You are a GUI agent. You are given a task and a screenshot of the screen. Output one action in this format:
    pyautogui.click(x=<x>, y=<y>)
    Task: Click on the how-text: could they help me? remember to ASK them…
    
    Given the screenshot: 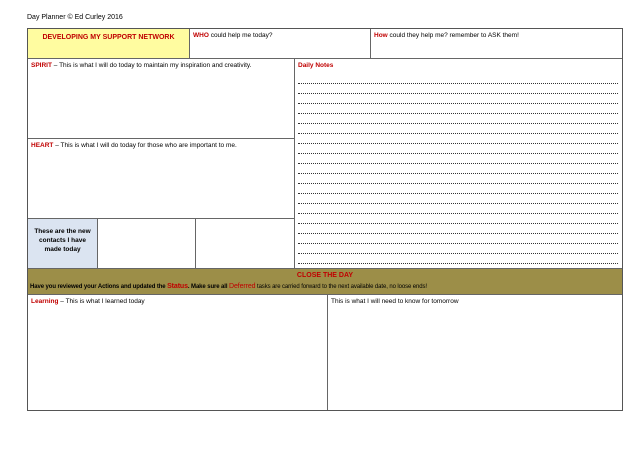 What is the action you would take?
    pyautogui.click(x=453, y=35)
    